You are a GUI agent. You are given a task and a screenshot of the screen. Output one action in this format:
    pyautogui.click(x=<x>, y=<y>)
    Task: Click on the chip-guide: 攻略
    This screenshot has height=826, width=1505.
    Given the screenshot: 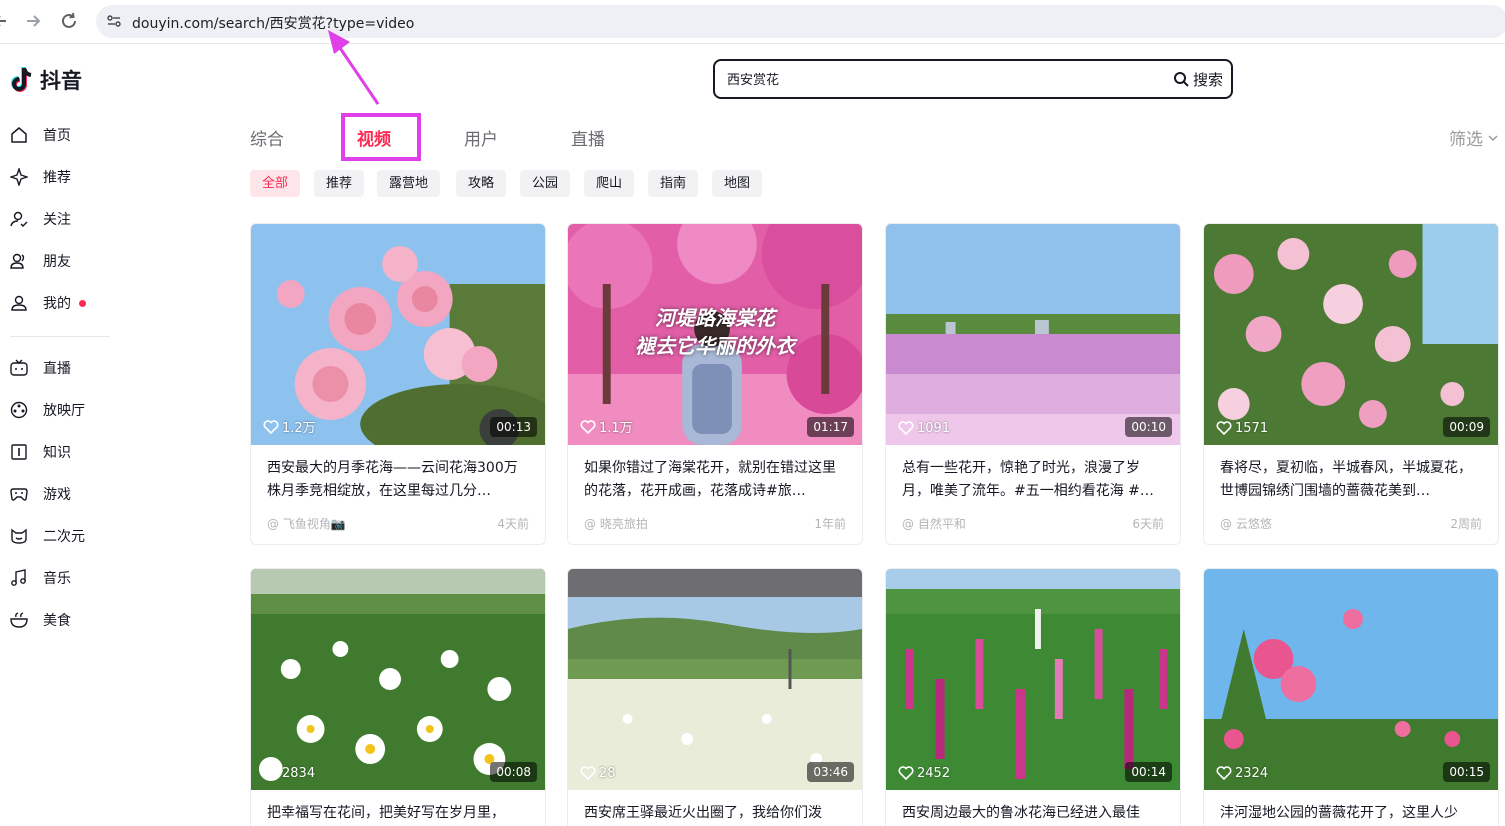 What is the action you would take?
    pyautogui.click(x=481, y=183)
    